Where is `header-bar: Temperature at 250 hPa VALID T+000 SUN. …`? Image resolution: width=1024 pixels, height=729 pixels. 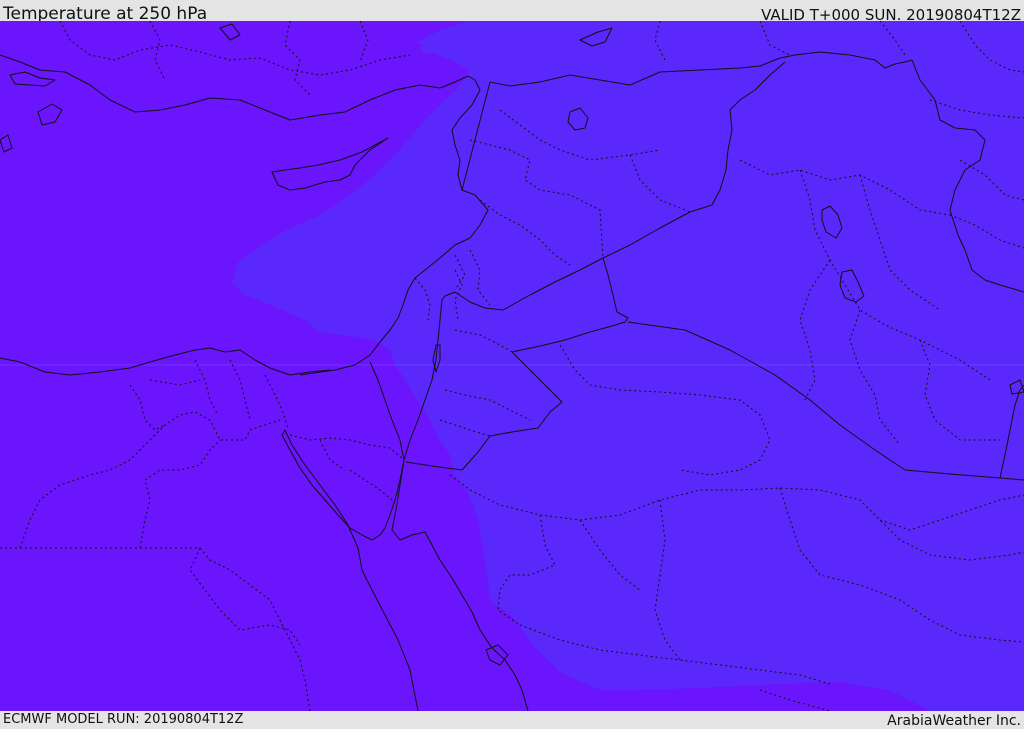
header-bar: Temperature at 250 hPa VALID T+000 SUN. … is located at coordinates (512, 12).